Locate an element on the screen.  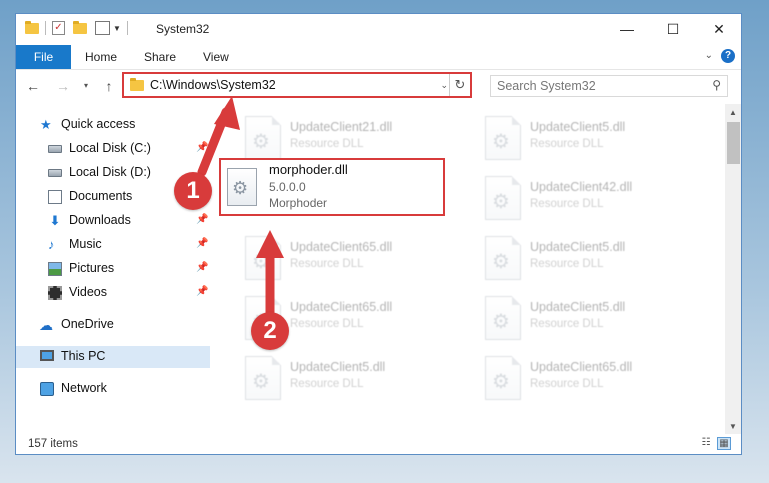
arrow-to-highlighted-file is located at coordinates (270, 273).